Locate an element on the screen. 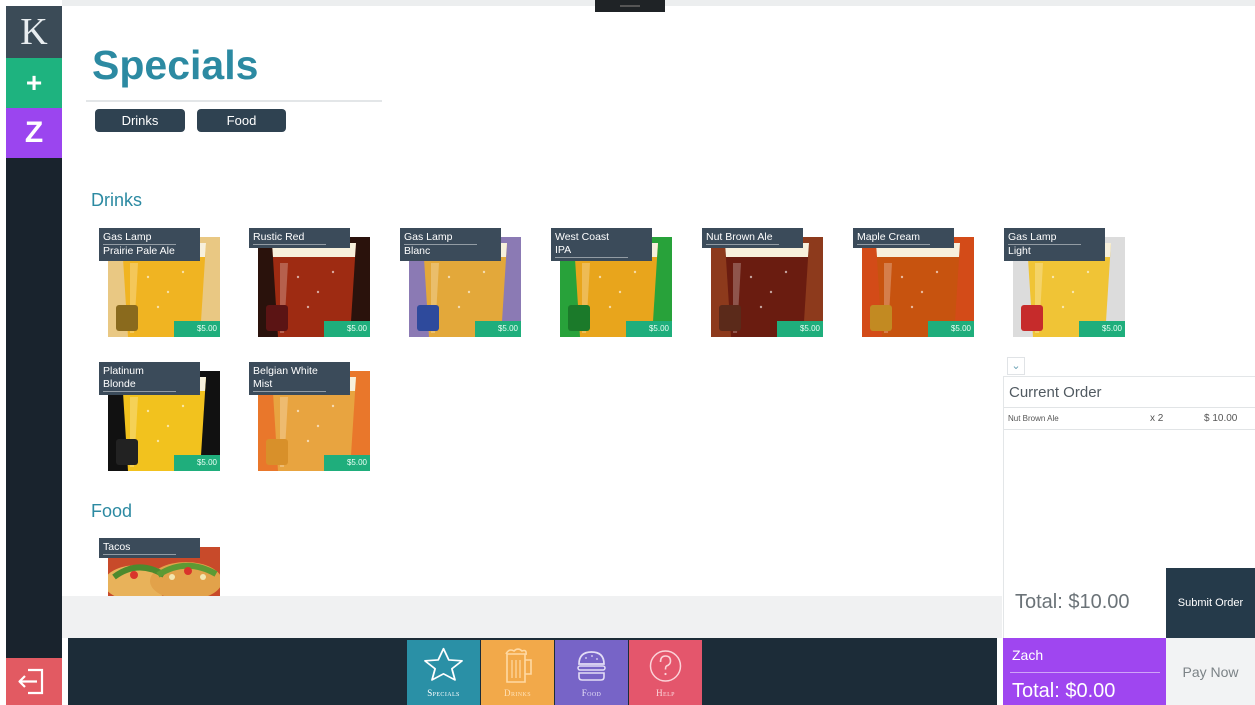 Image resolution: width=1255 pixels, height=705 pixels. item-name-tag: Gas Lamp Blanc is located at coordinates (450, 244).